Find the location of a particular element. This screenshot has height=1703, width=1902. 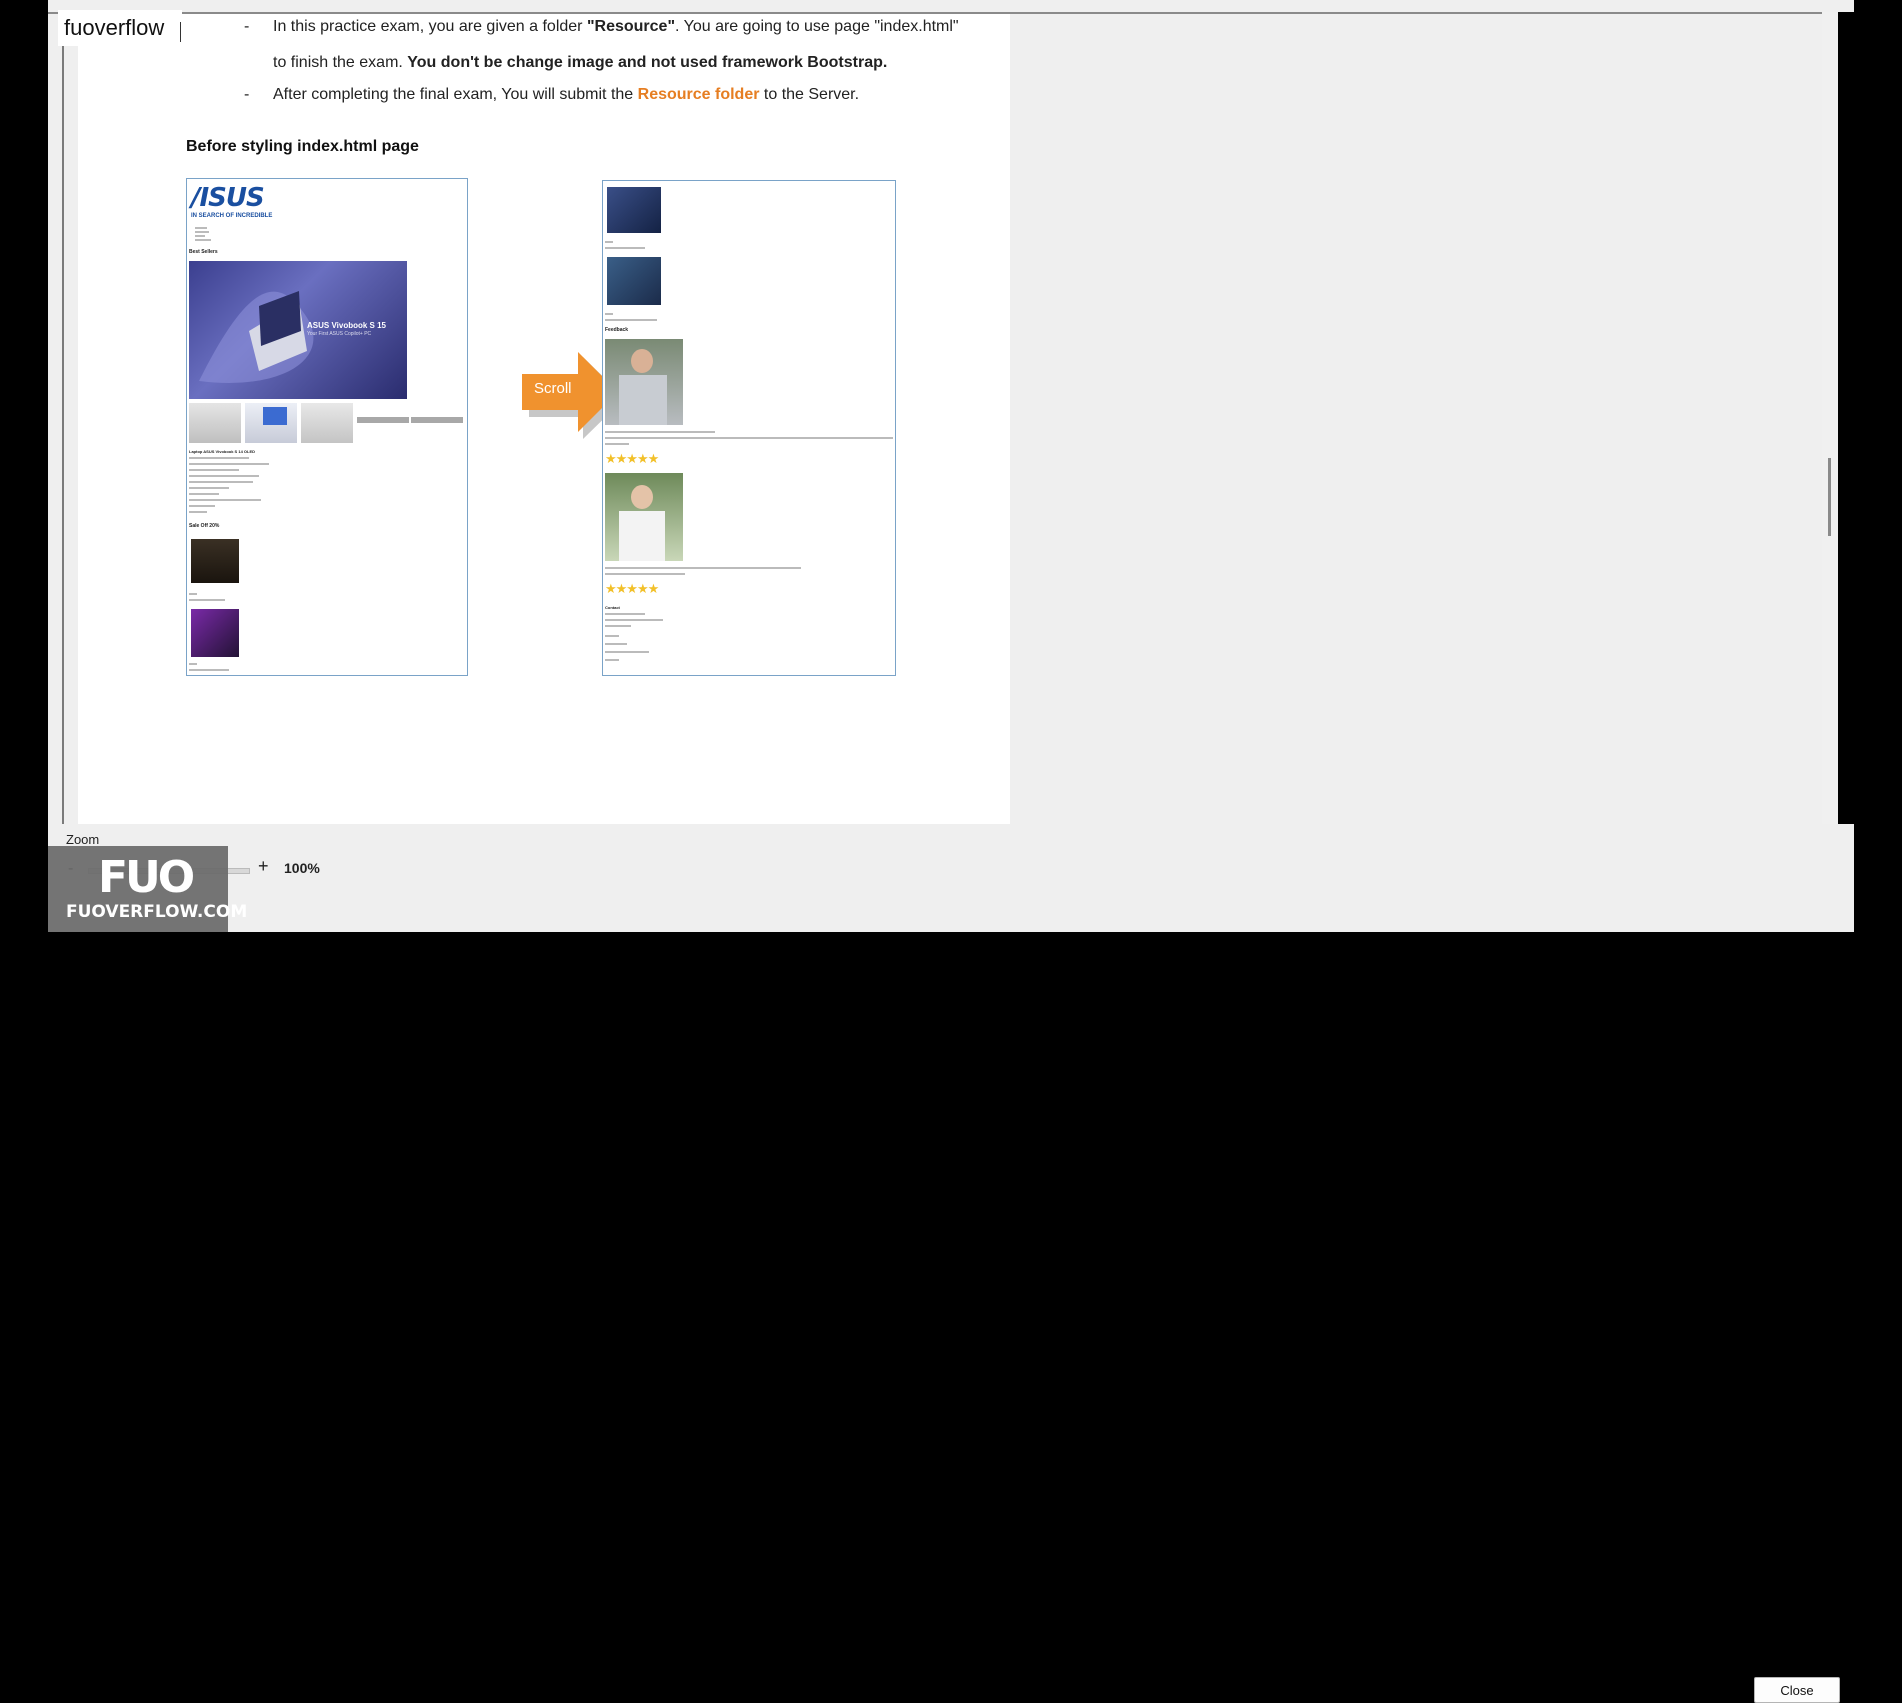

section-heading: Before styling index.html page is located at coordinates (302, 146).